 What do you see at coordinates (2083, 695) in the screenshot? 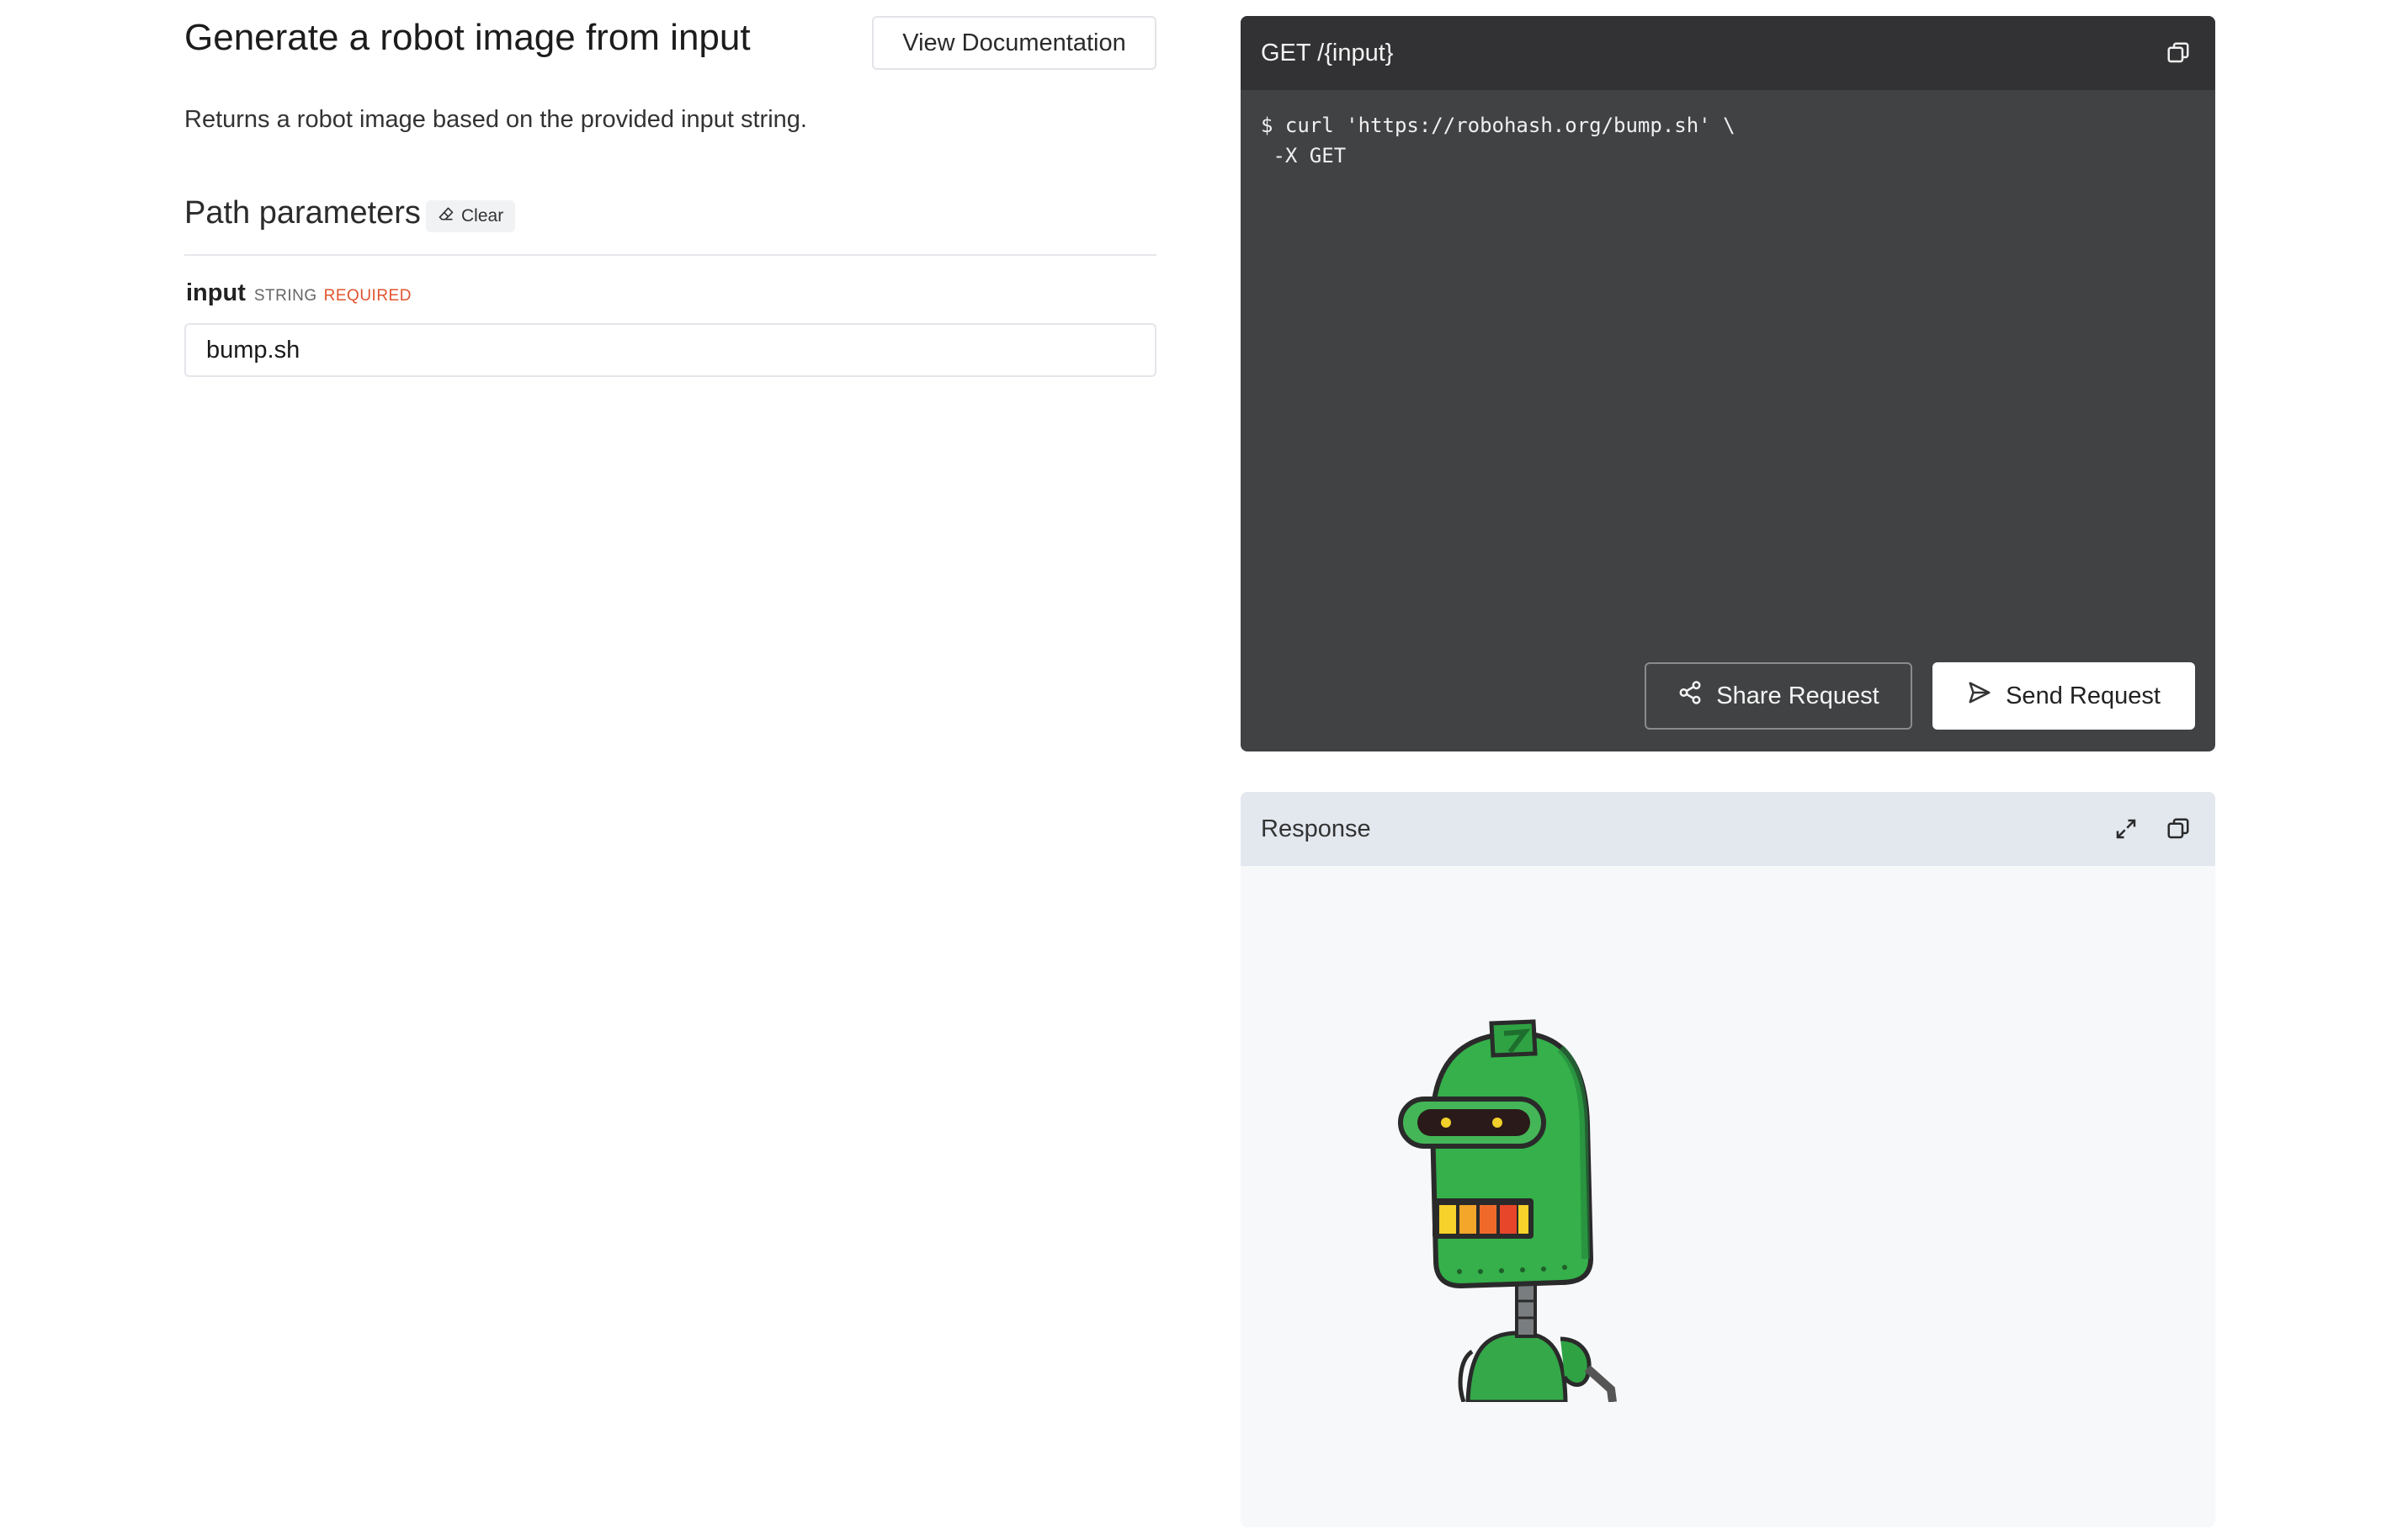
I see `send-request-label: Send Request` at bounding box center [2083, 695].